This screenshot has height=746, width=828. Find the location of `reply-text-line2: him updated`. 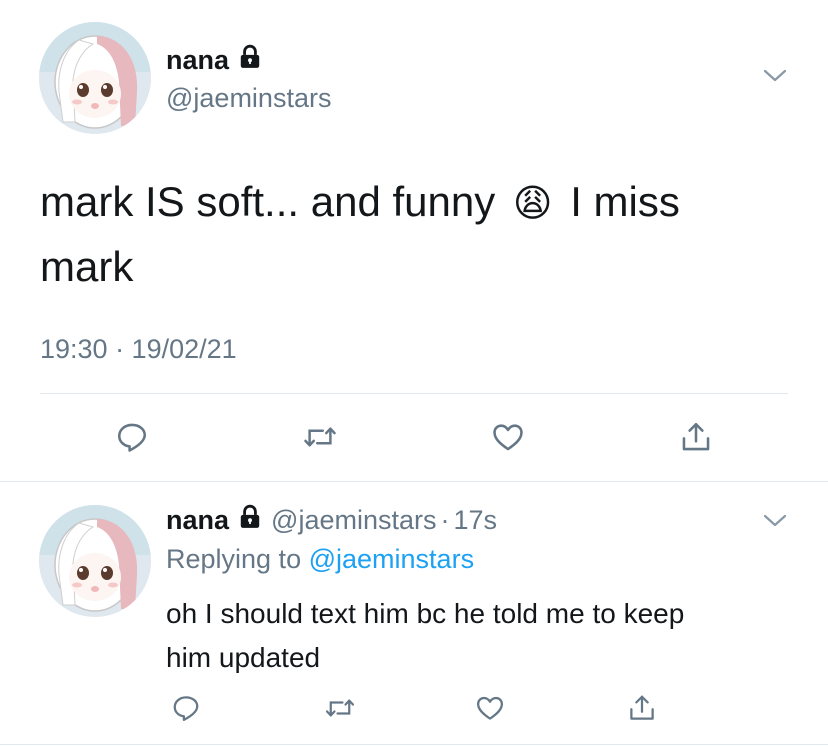

reply-text-line2: him updated is located at coordinates (243, 657).